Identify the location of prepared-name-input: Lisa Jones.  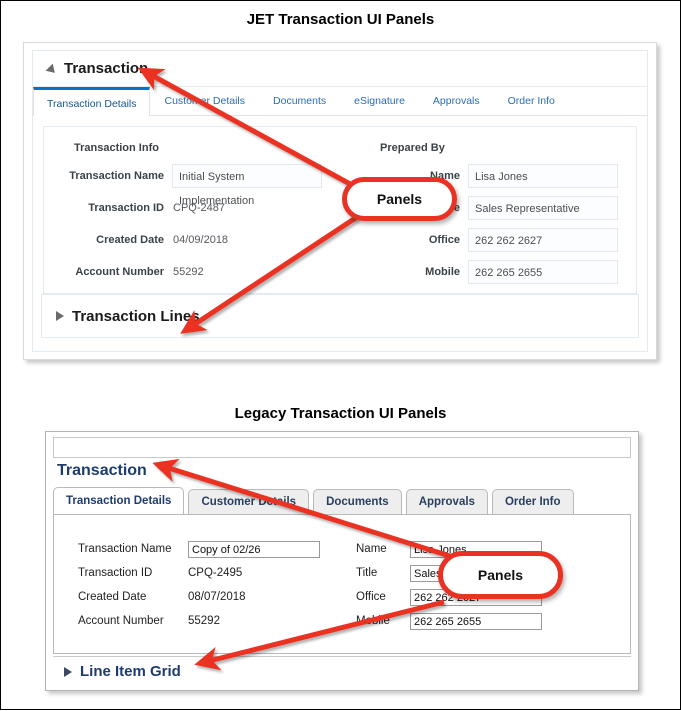
(543, 176).